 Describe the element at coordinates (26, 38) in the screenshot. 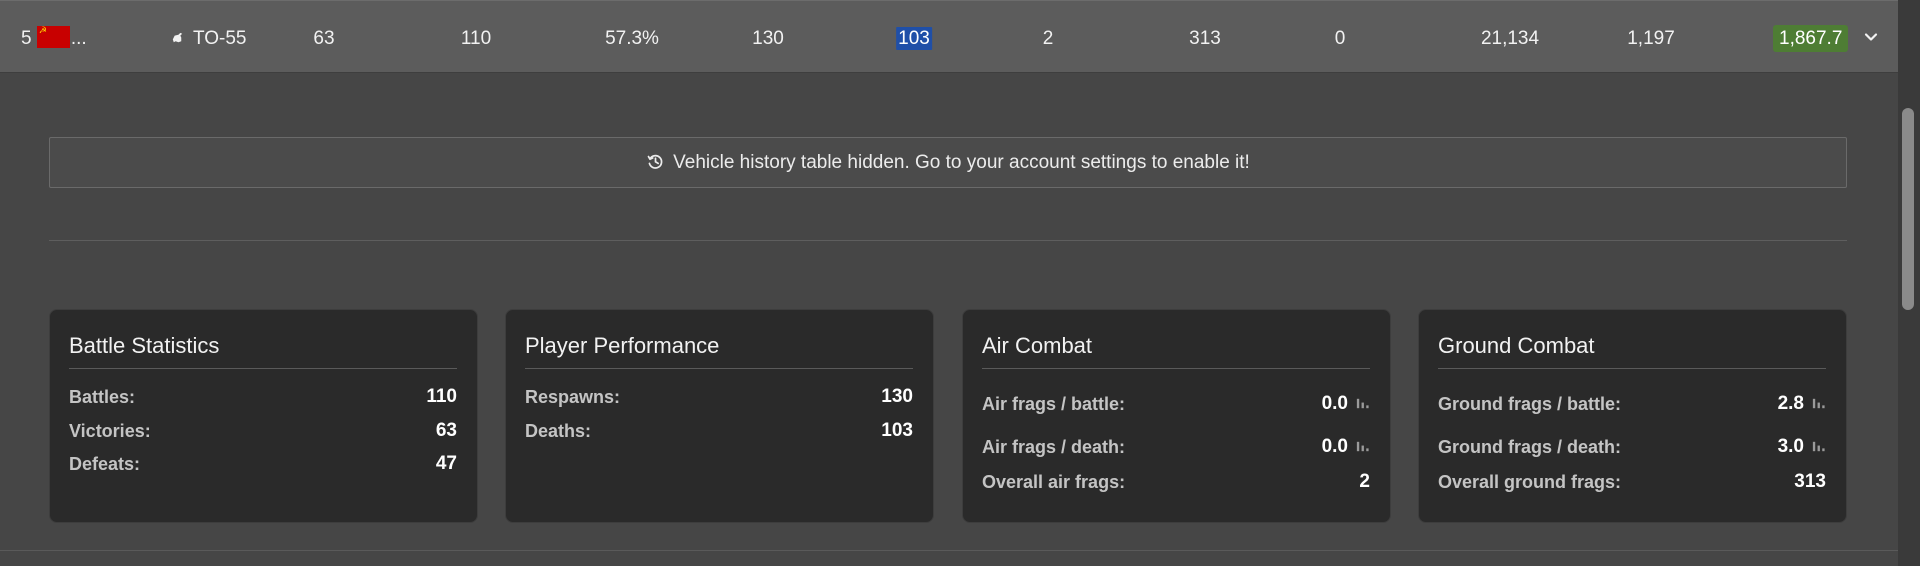

I see `rank-value: 5` at that location.